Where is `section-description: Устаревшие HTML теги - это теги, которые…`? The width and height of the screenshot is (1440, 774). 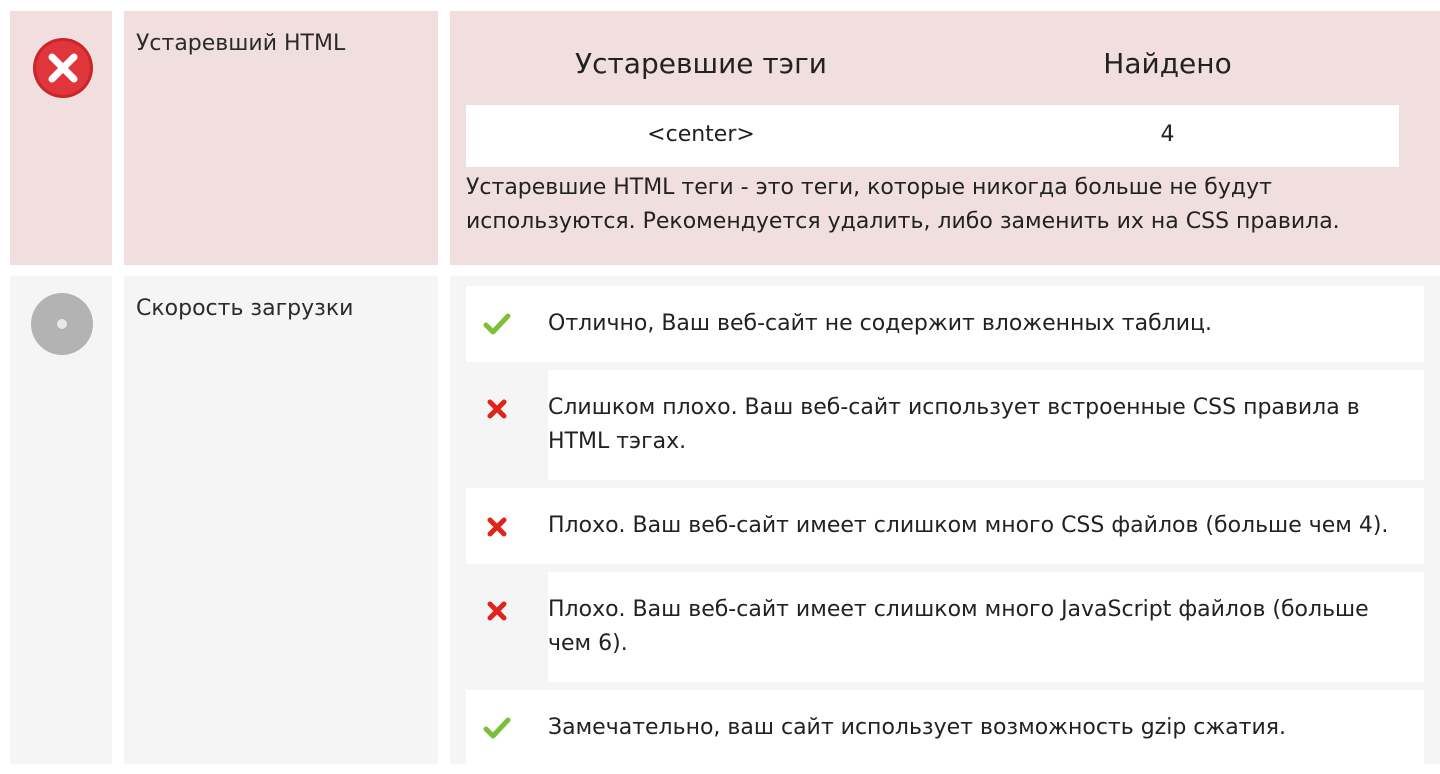
section-description: Устаревшие HTML теги - это теги, которые… is located at coordinates (903, 204).